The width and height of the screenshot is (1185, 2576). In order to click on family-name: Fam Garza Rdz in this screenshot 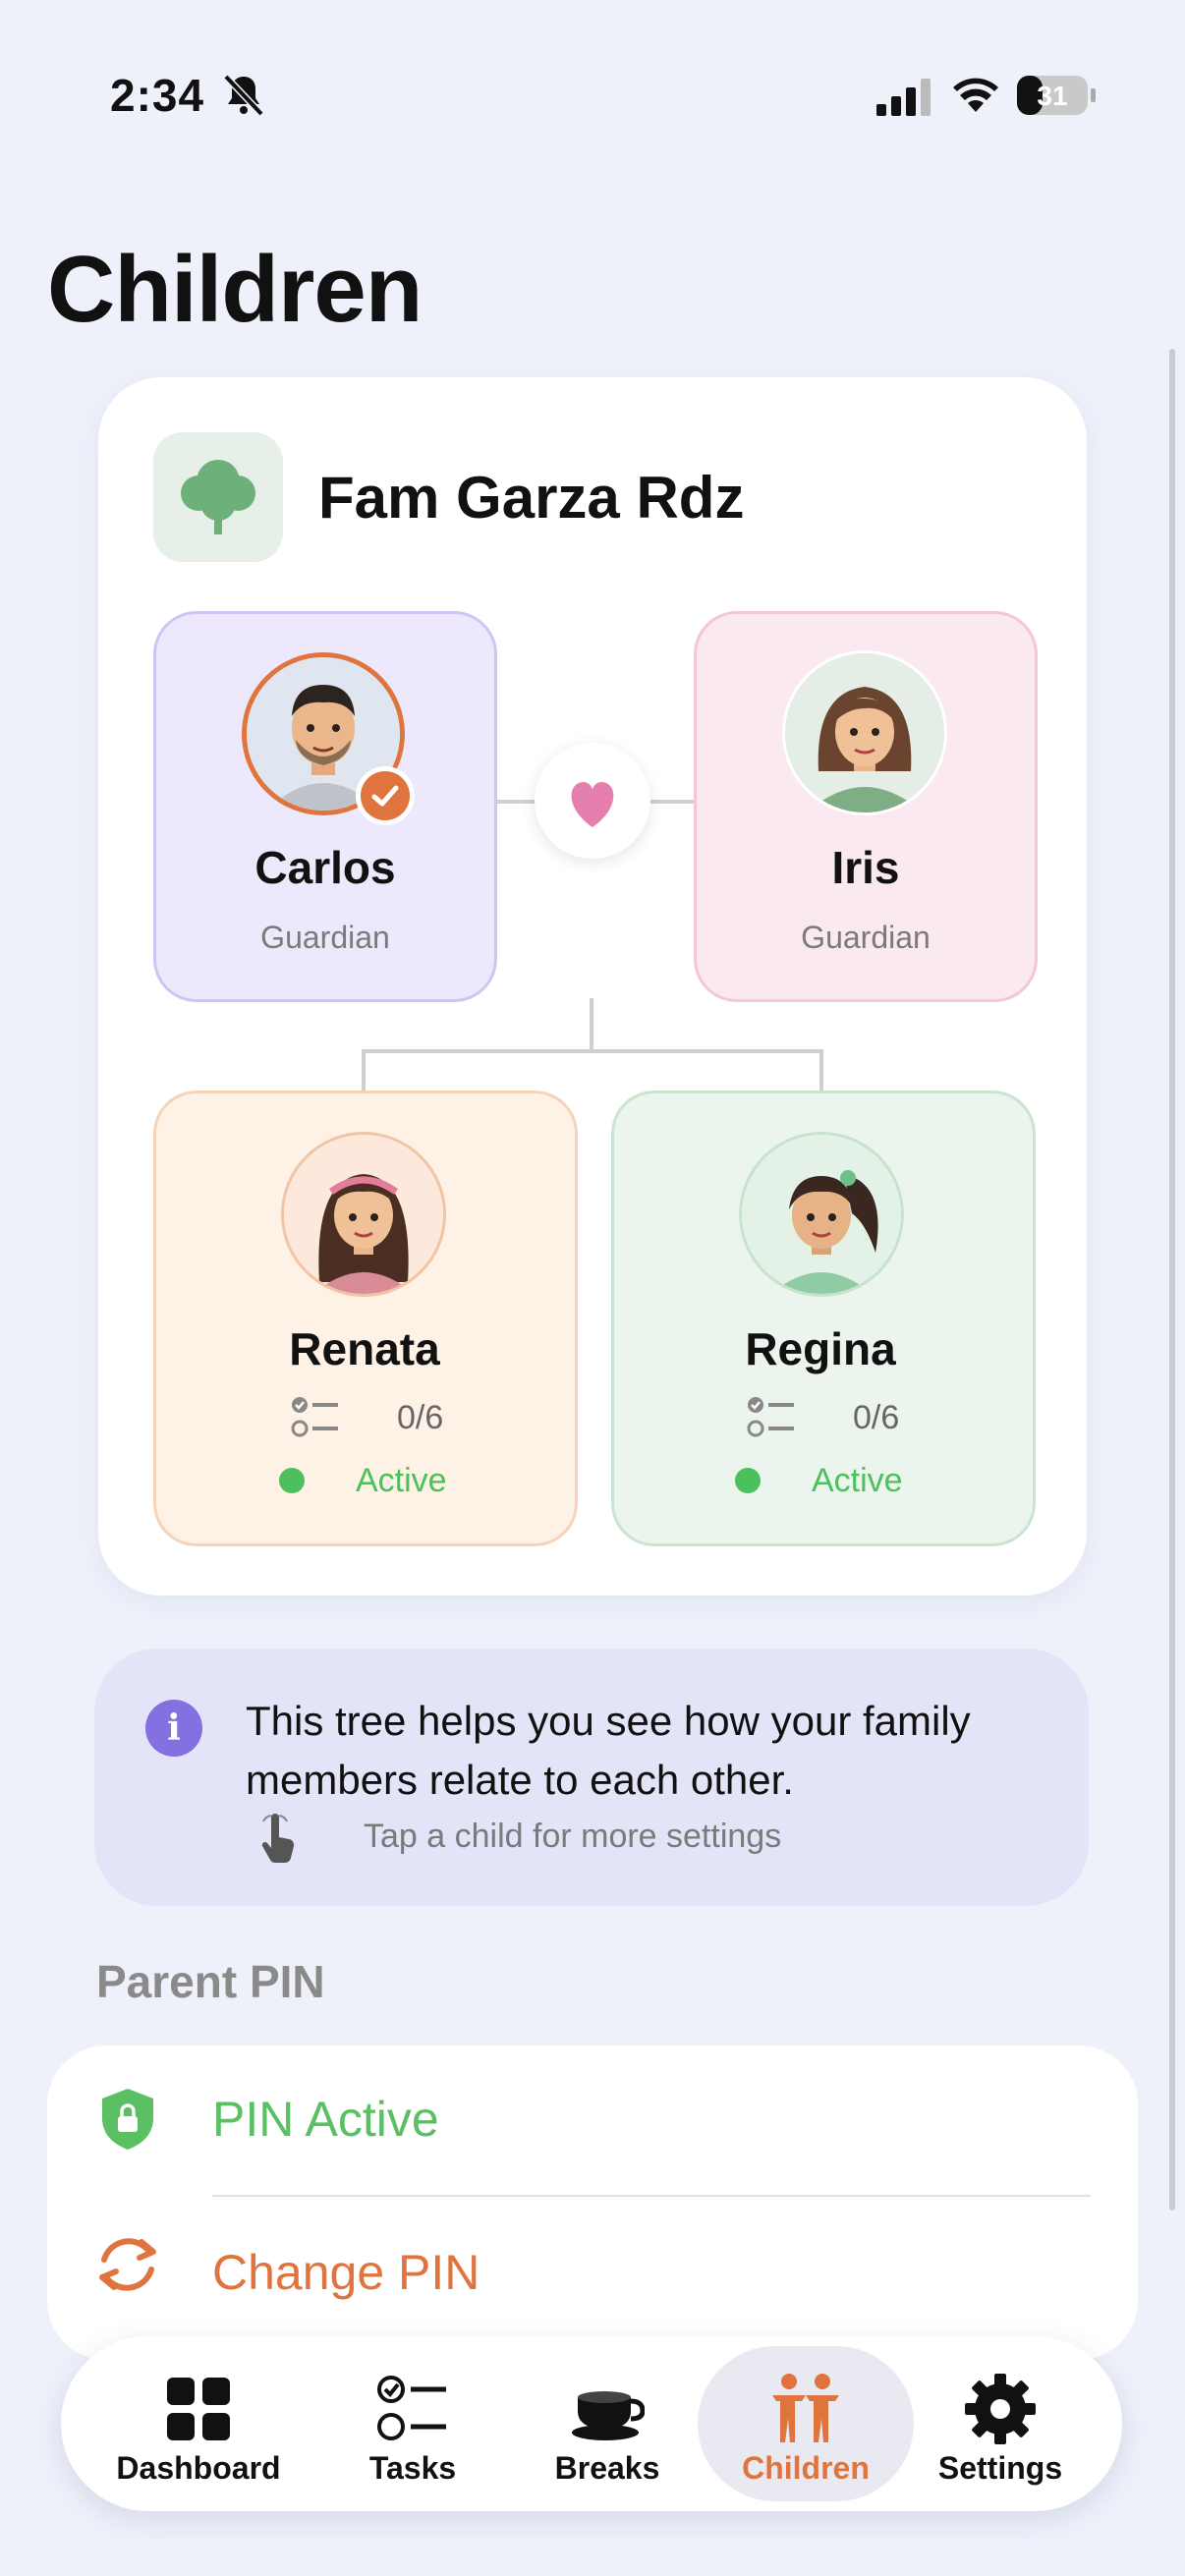, I will do `click(532, 498)`.